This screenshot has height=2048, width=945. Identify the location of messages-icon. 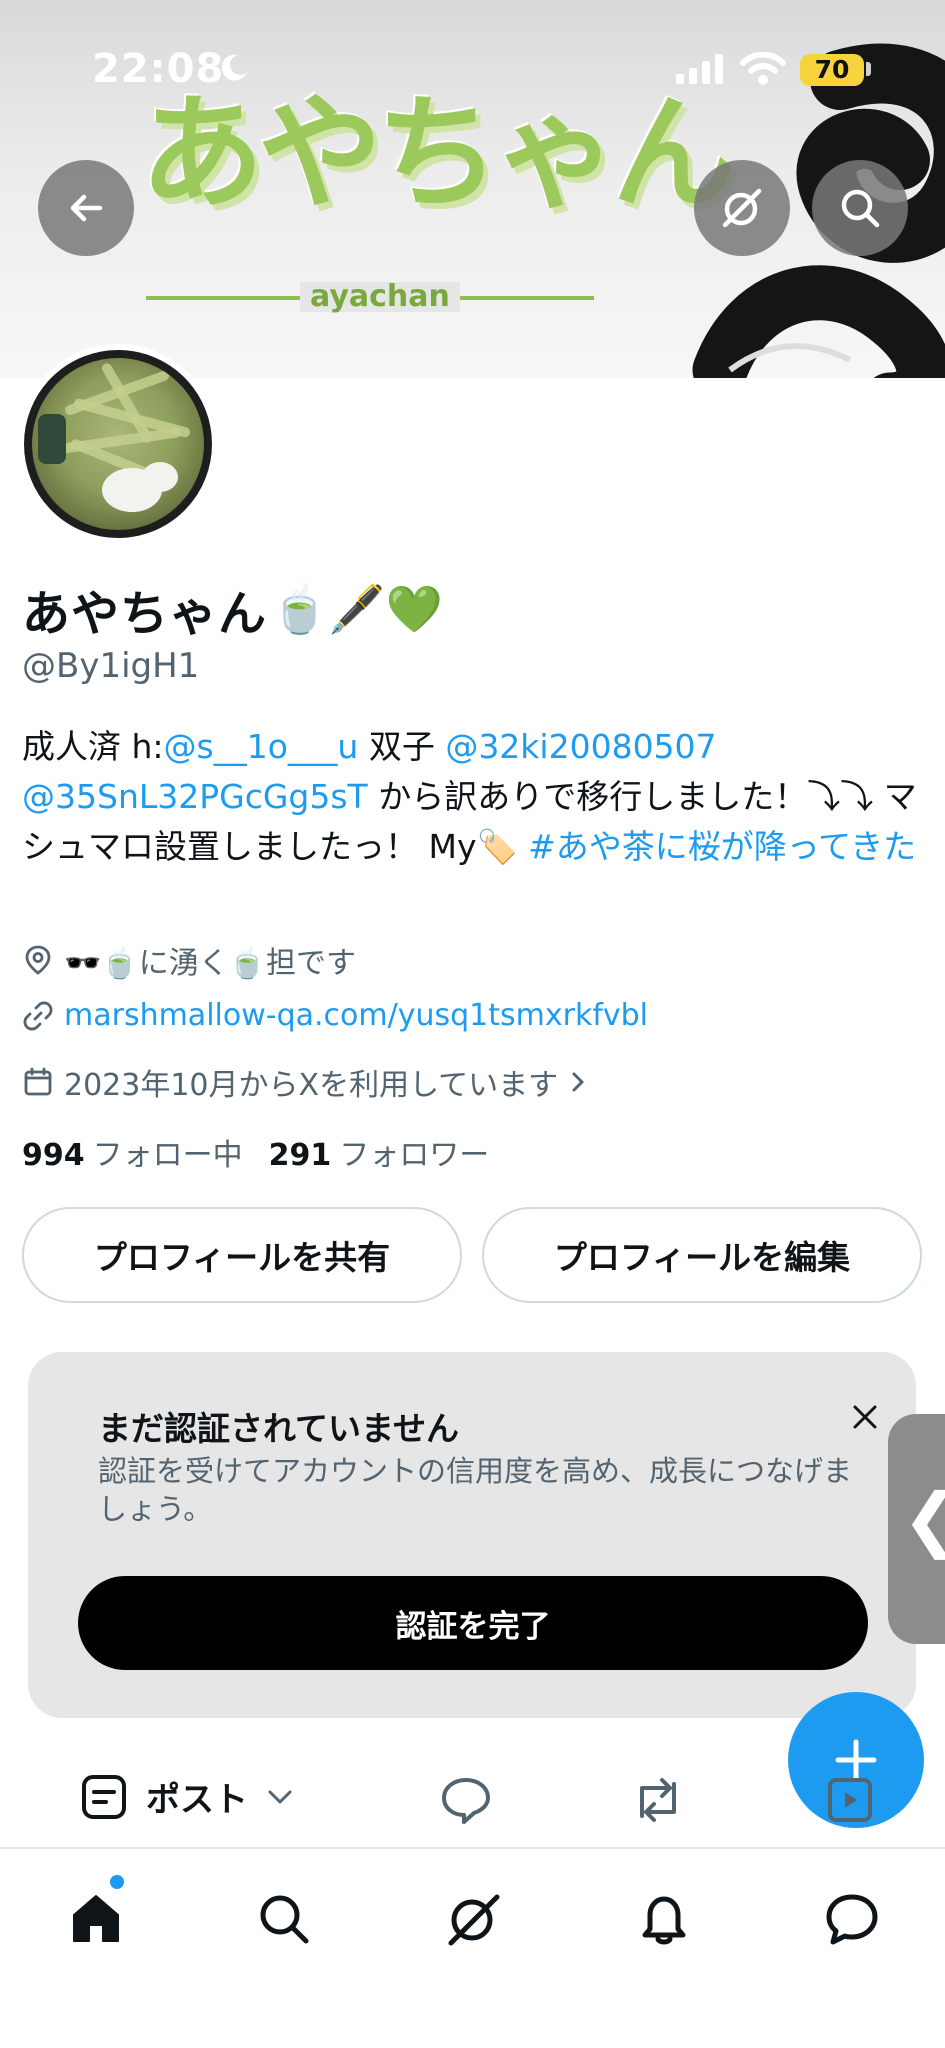
(852, 1919).